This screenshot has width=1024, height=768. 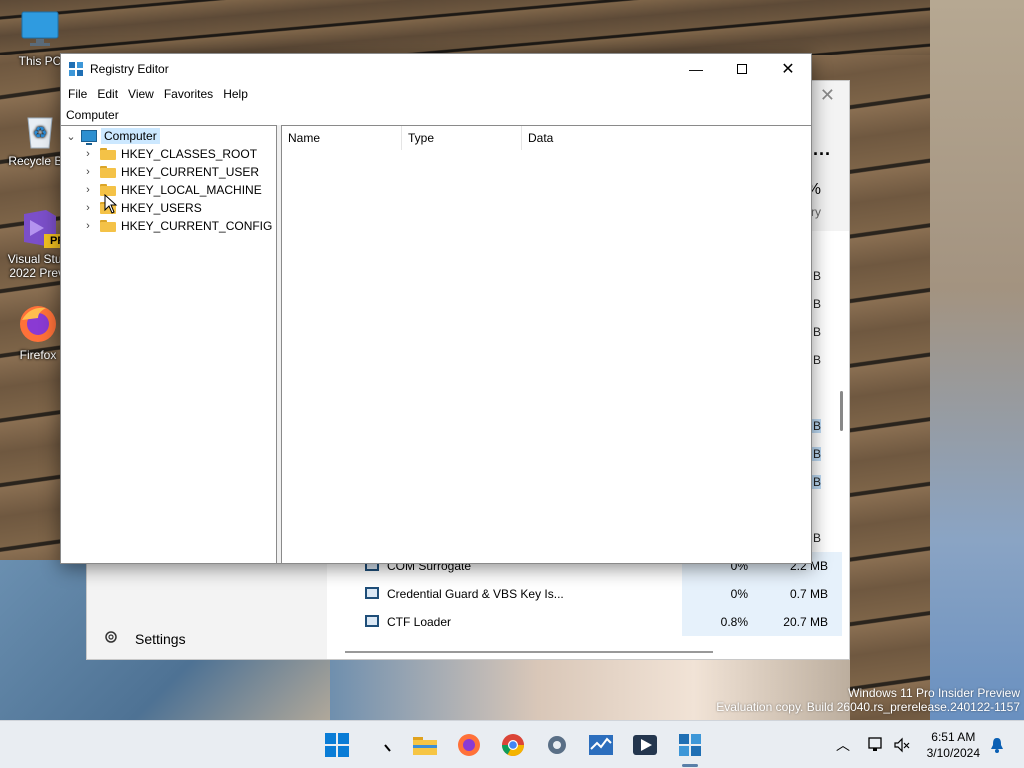 I want to click on chevron-up-icon: ︿, so click(x=843, y=745).